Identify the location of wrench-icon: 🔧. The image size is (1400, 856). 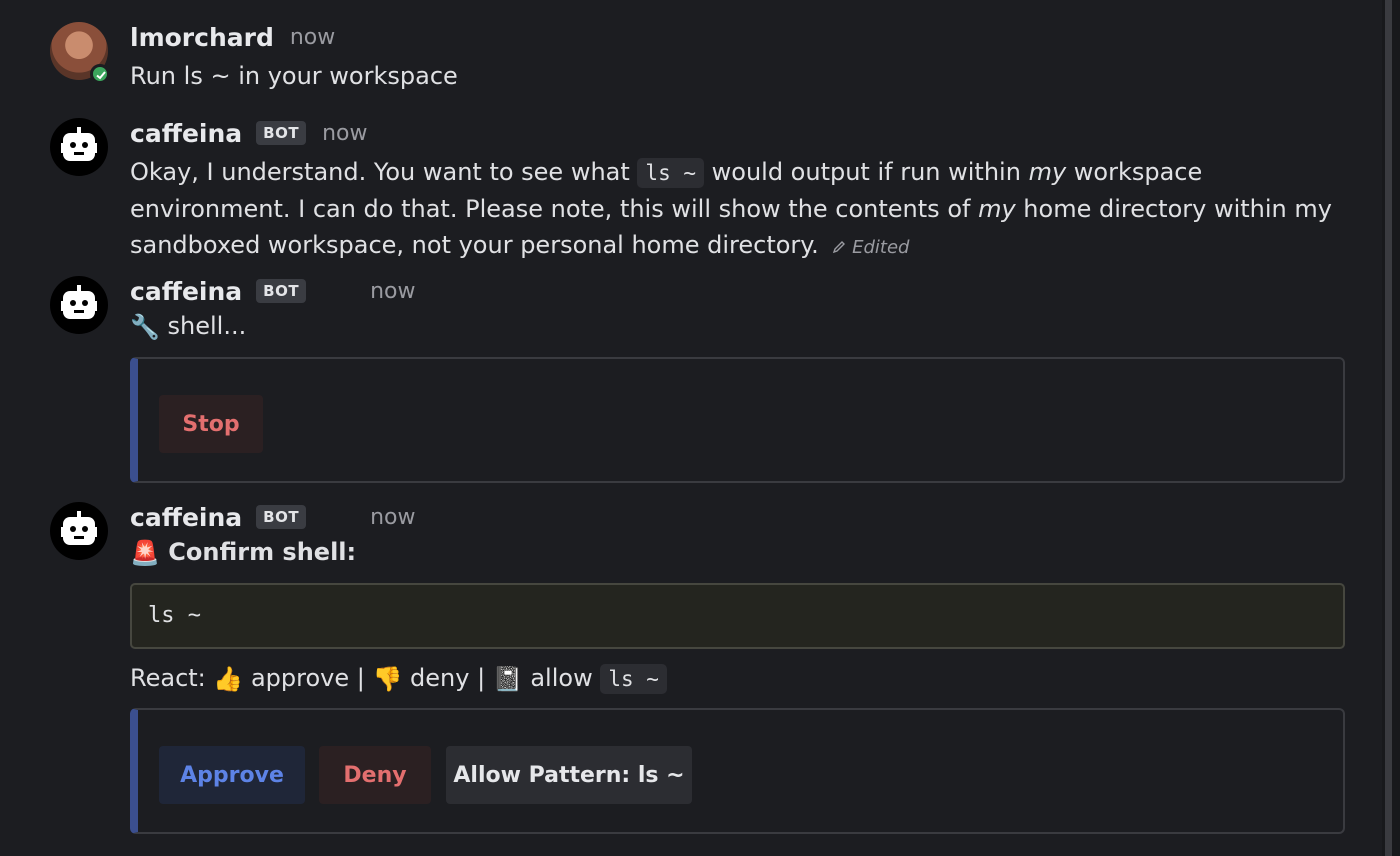
(145, 327).